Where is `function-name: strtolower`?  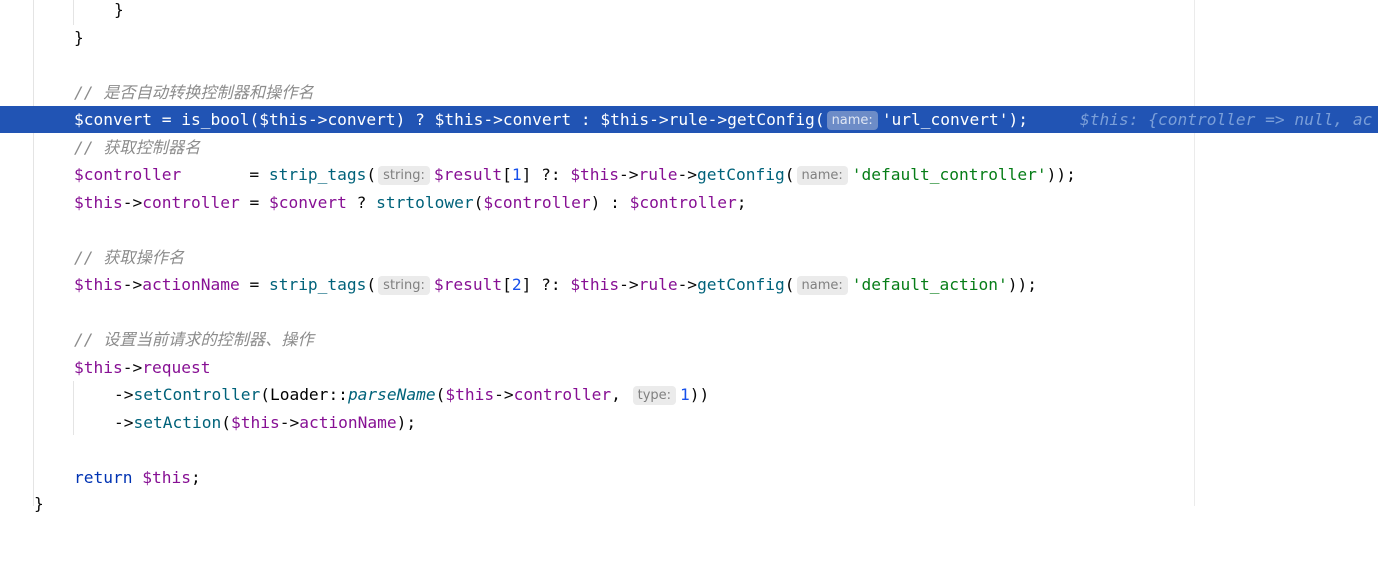
function-name: strtolower is located at coordinates (425, 202).